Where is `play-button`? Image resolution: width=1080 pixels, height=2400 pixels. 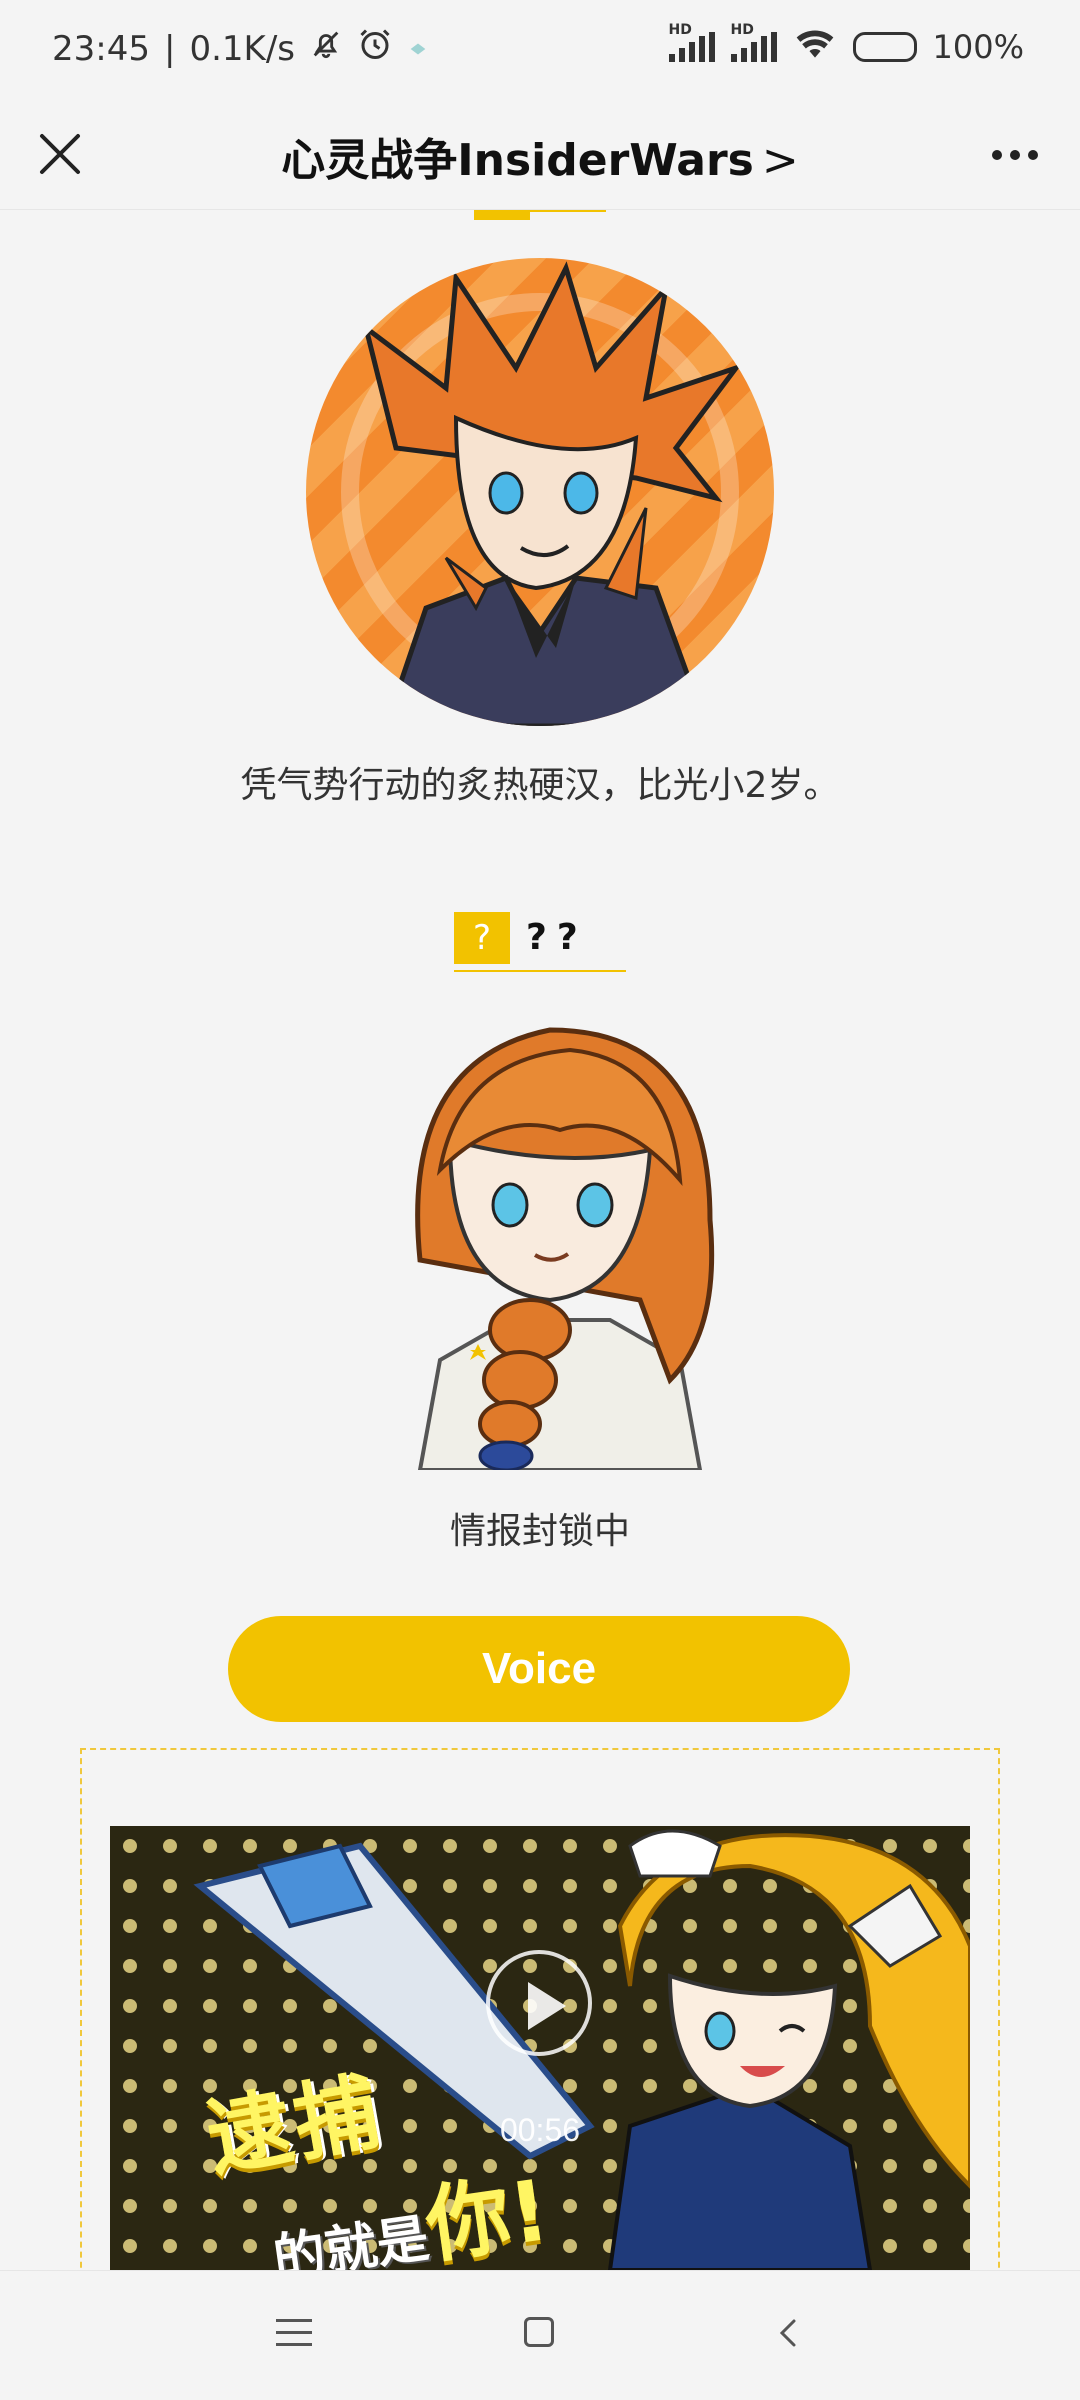 play-button is located at coordinates (539, 2003).